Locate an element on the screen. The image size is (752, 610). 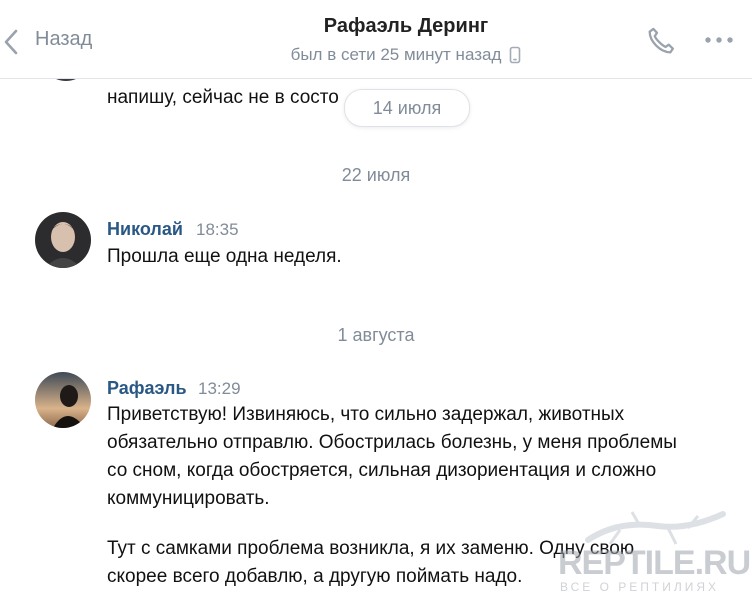
back-label: Назад is located at coordinates (64, 39).